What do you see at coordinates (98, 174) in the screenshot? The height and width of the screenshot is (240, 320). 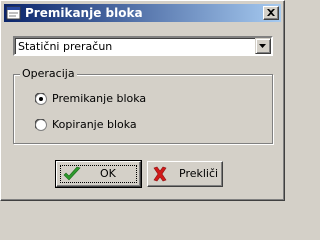 I see `ok-button: OK` at bounding box center [98, 174].